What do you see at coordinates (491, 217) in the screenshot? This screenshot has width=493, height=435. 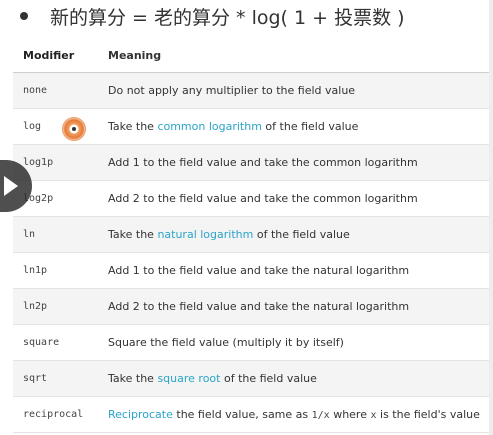 I see `scrollbar` at bounding box center [491, 217].